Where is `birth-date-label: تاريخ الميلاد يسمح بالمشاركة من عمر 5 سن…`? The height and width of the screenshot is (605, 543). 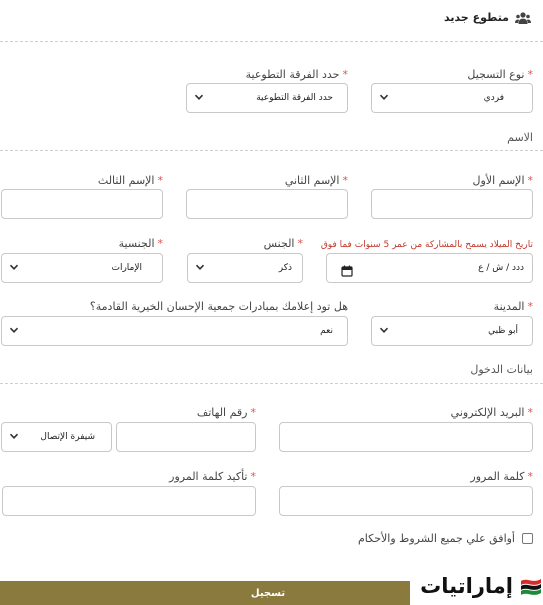
birth-date-label: تاريخ الميلاد يسمح بالمشاركة من عمر 5 سن… is located at coordinates (426, 245).